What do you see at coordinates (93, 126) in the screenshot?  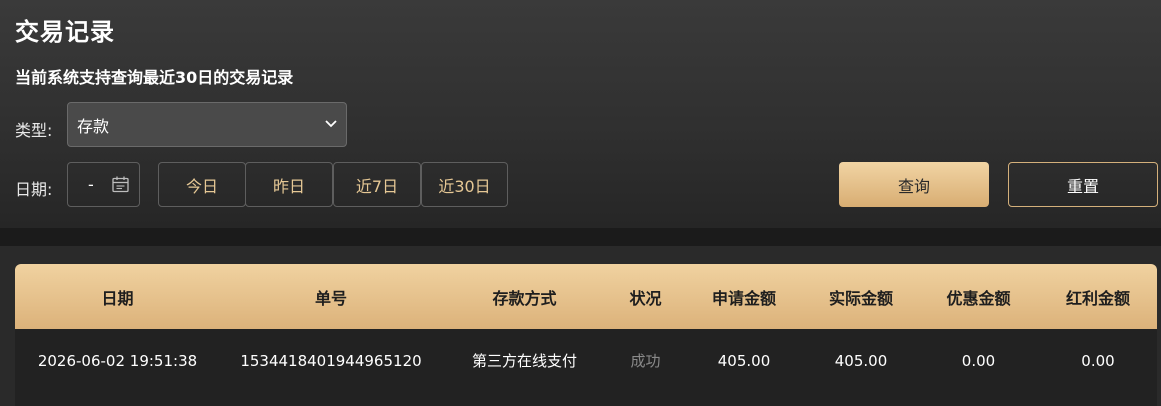 I see `type-select-value: 存款` at bounding box center [93, 126].